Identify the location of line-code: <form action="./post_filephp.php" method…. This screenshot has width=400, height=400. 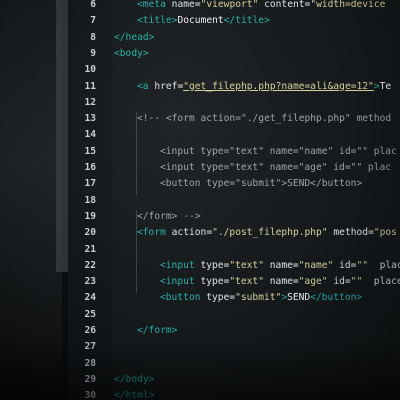
(267, 233).